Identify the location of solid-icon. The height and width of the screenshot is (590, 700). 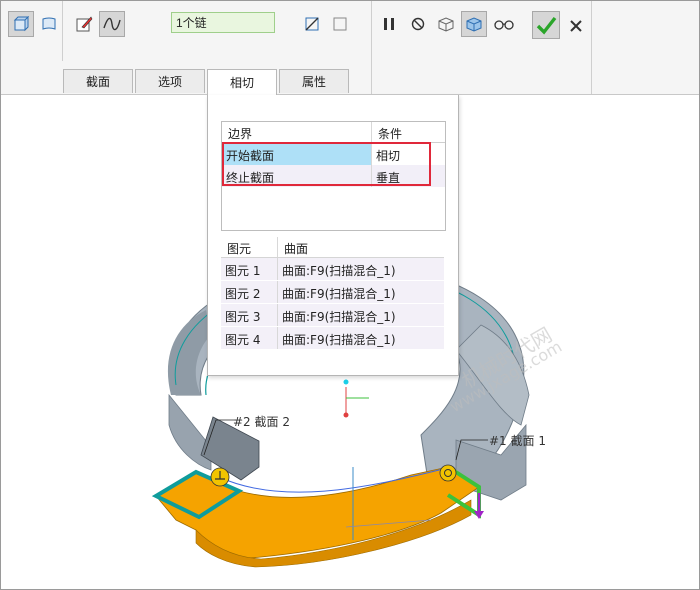
(21, 24).